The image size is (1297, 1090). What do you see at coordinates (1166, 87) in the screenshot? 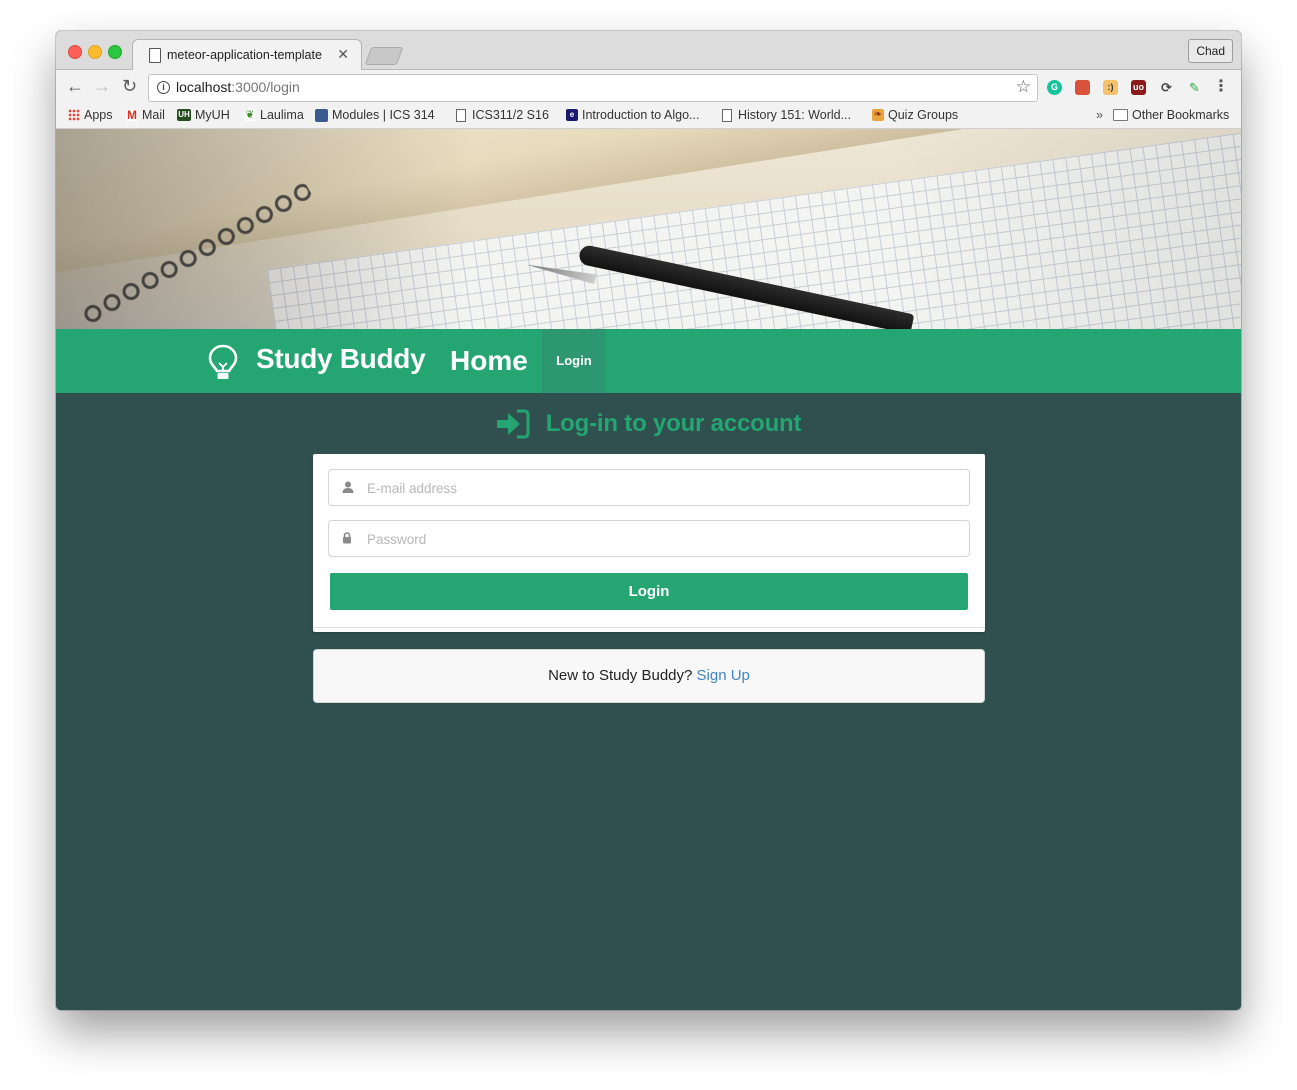
I see `sync-extension-icon: ⟳` at bounding box center [1166, 87].